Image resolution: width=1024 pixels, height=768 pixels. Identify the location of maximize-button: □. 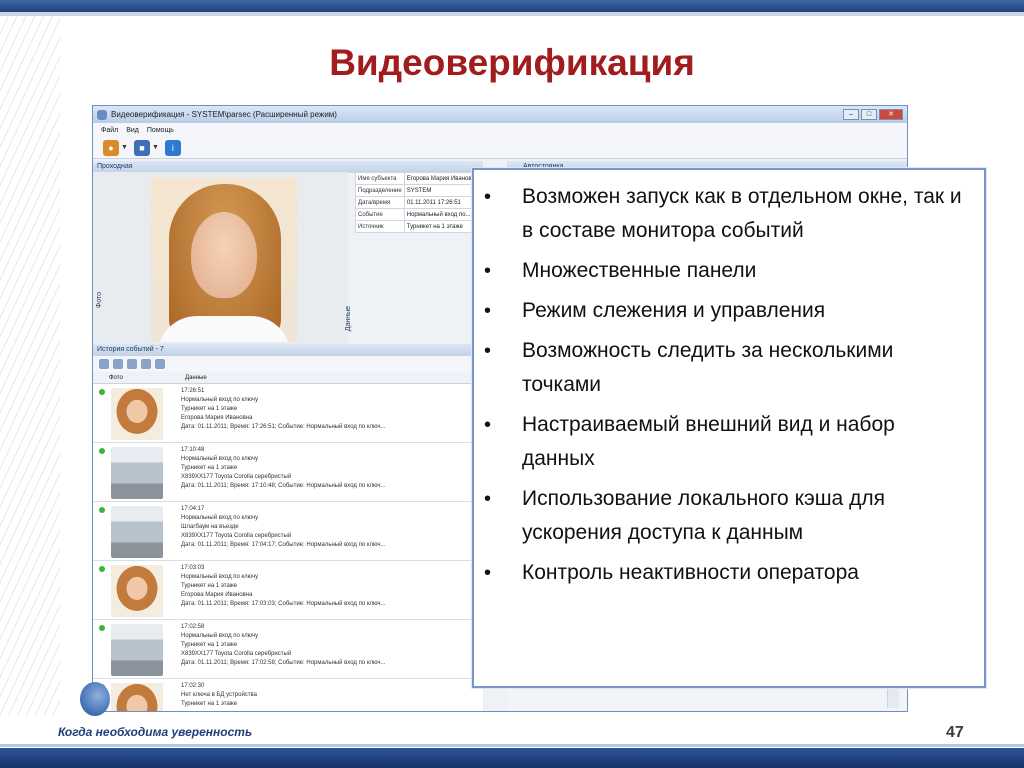
(869, 114).